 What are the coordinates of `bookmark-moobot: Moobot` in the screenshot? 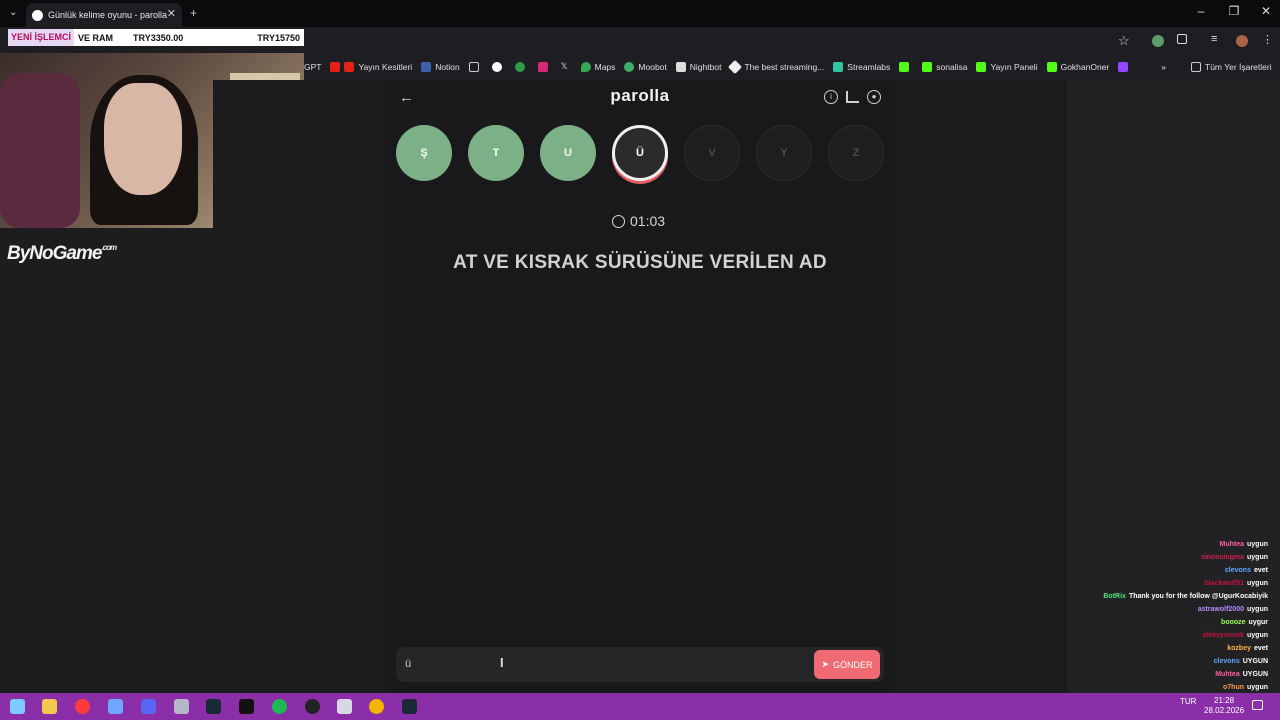 It's located at (645, 66).